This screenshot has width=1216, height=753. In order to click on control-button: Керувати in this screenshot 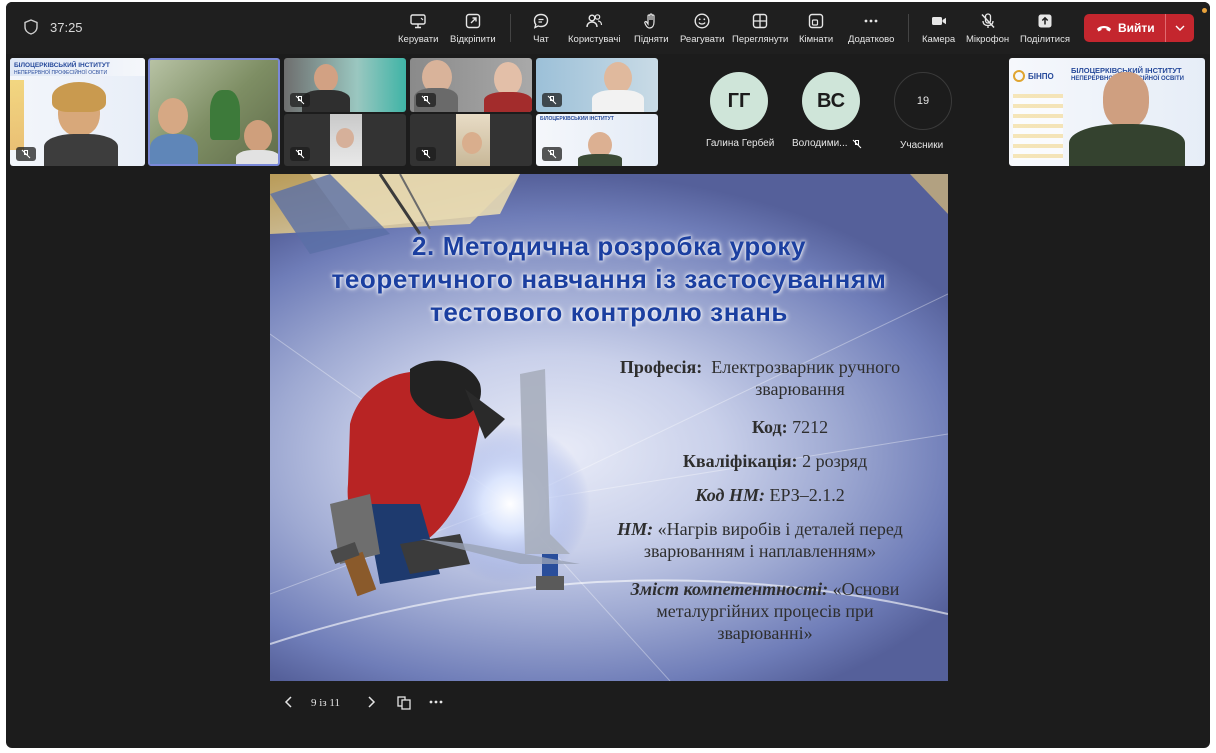, I will do `click(418, 28)`.